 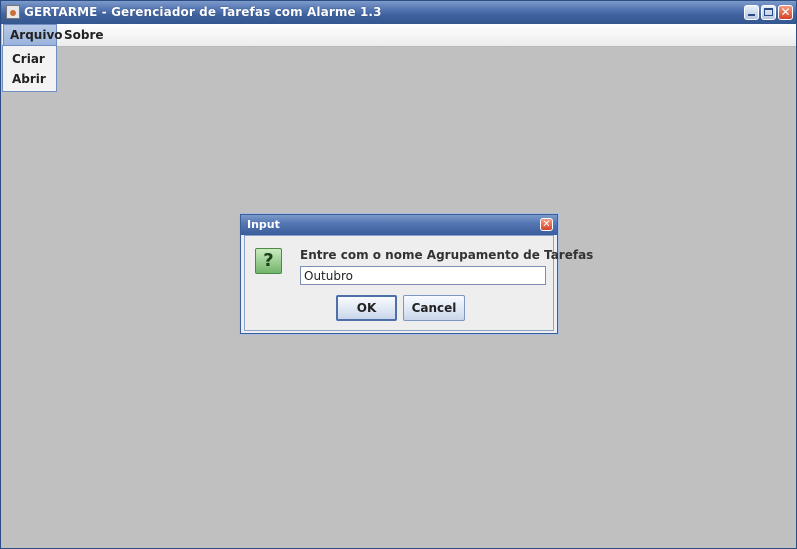 I want to click on menu-sobre: Sobre, so click(x=84, y=35).